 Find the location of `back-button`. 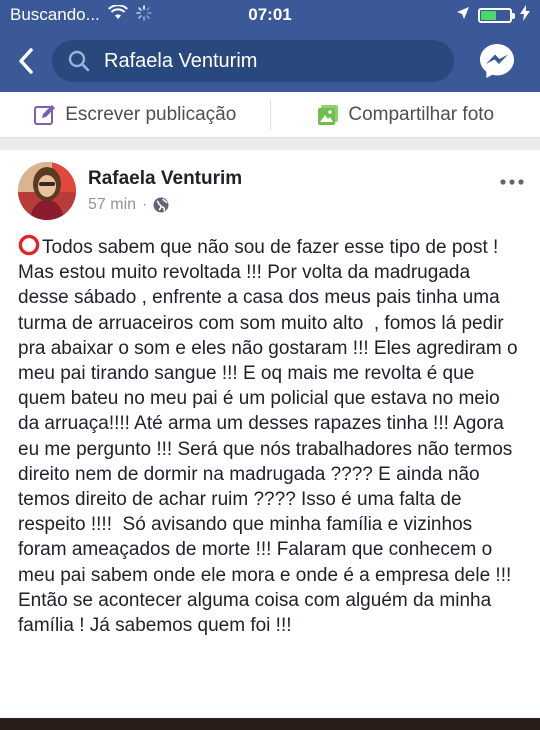

back-button is located at coordinates (26, 61).